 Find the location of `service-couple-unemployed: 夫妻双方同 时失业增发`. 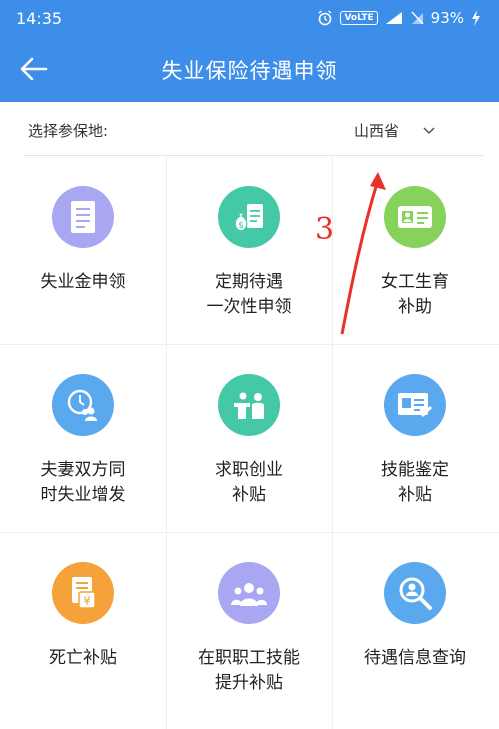

service-couple-unemployed: 夫妻双方同 时失业增发 is located at coordinates (83, 438).